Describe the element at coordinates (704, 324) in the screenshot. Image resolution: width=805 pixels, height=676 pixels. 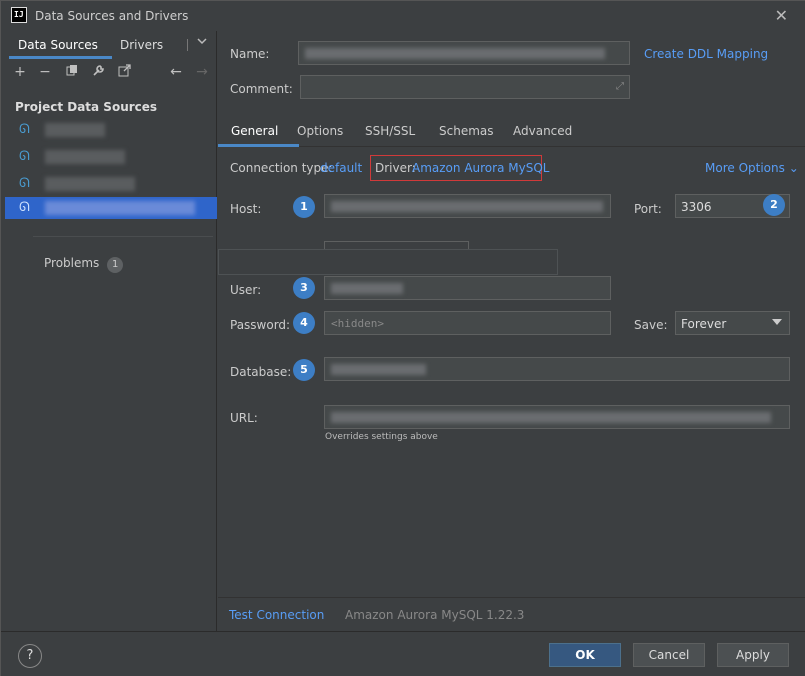
I see `save-value: Forever` at that location.